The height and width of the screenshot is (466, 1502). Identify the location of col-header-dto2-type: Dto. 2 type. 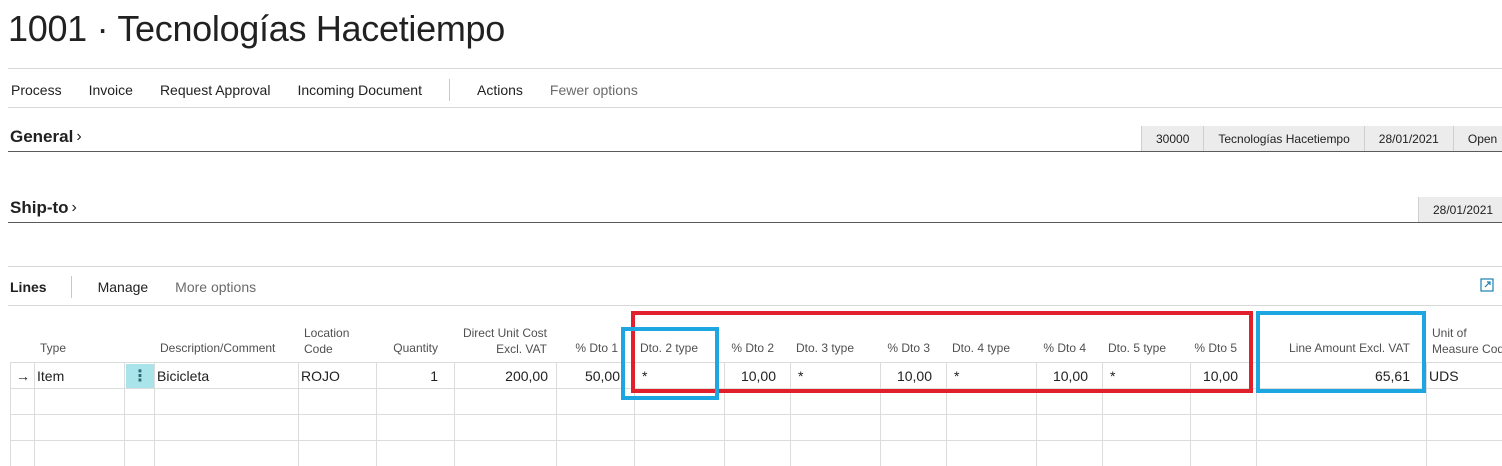
(669, 348).